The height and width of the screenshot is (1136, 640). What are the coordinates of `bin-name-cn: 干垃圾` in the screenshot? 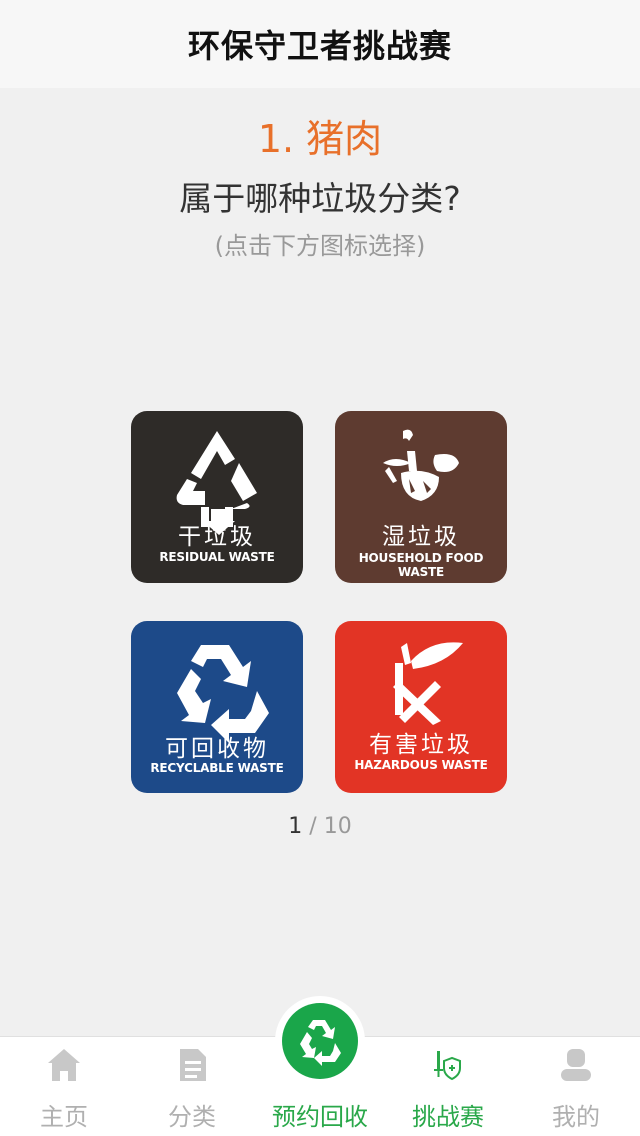 It's located at (217, 537).